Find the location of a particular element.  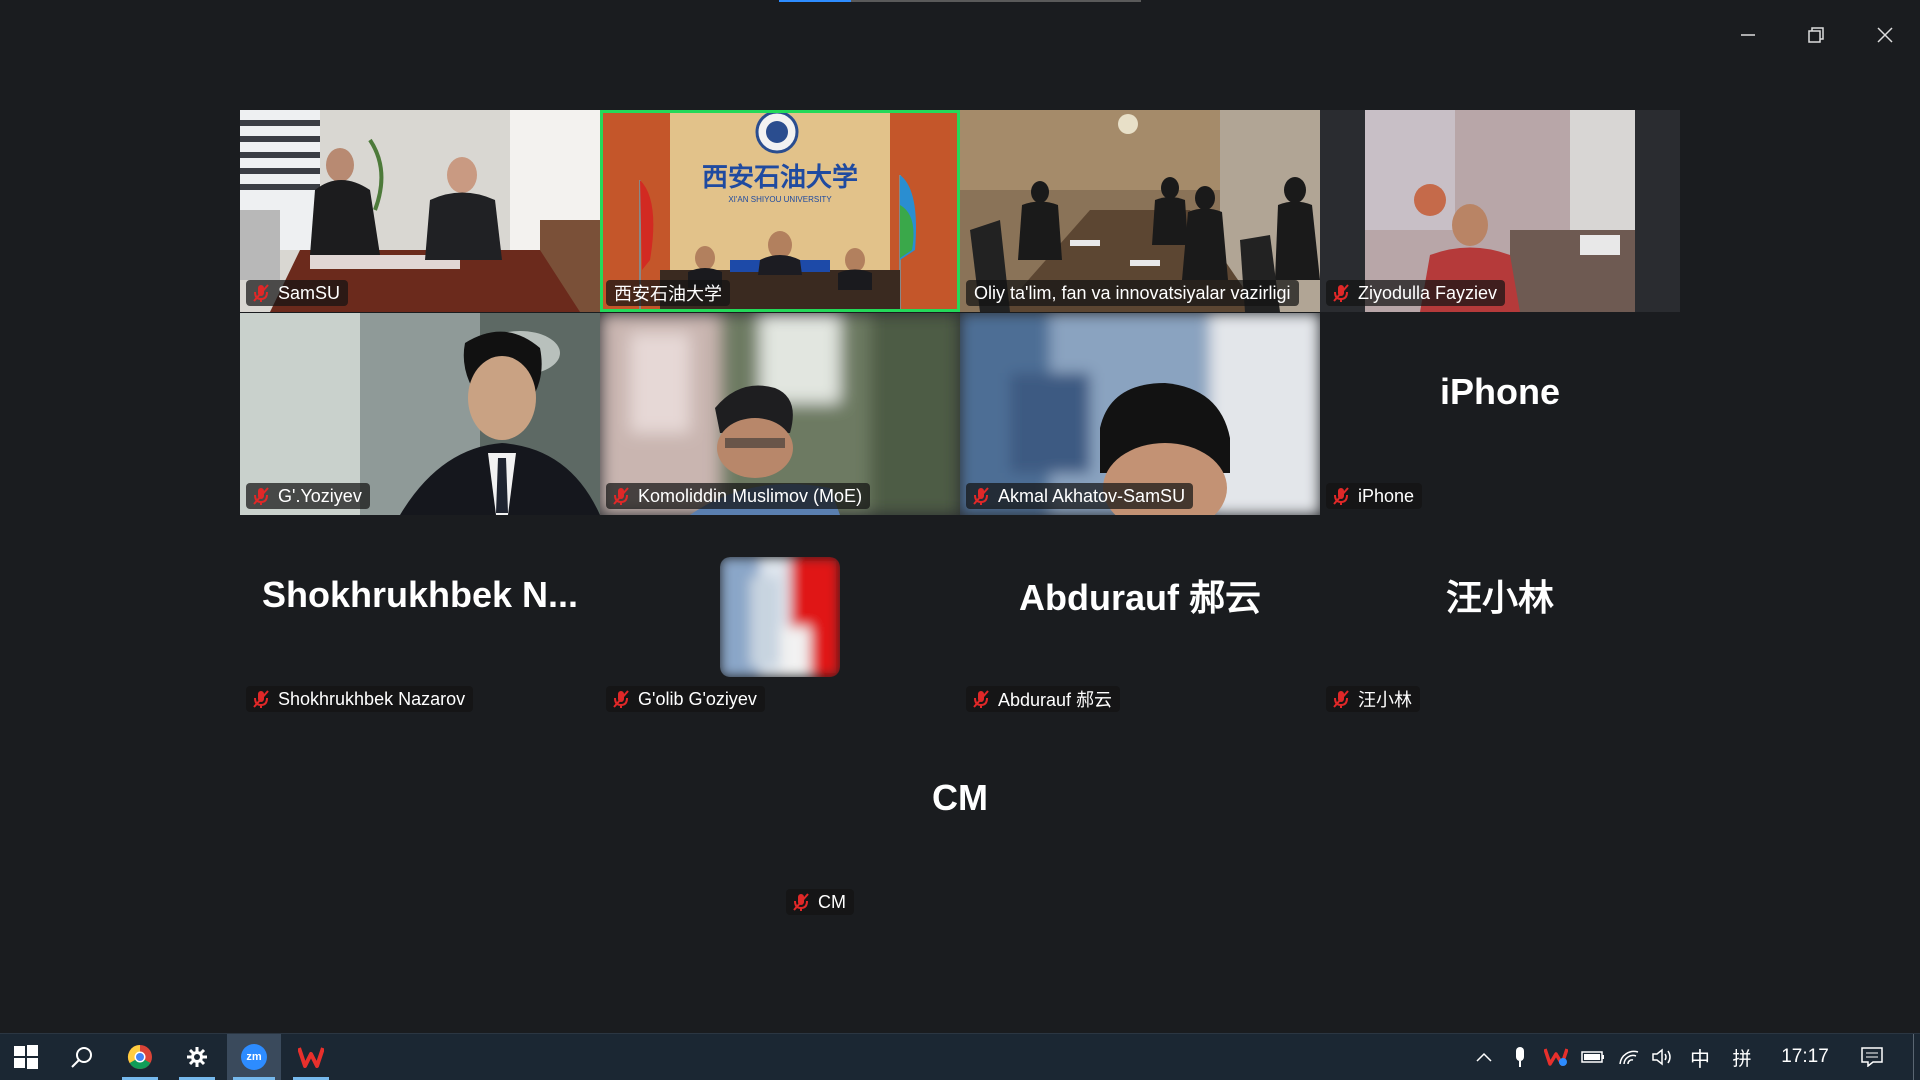

battery-tray is located at coordinates (1593, 1057).